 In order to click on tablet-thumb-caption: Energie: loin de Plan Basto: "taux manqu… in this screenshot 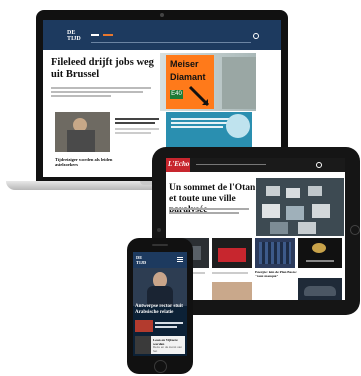, I will do `click(276, 274)`.